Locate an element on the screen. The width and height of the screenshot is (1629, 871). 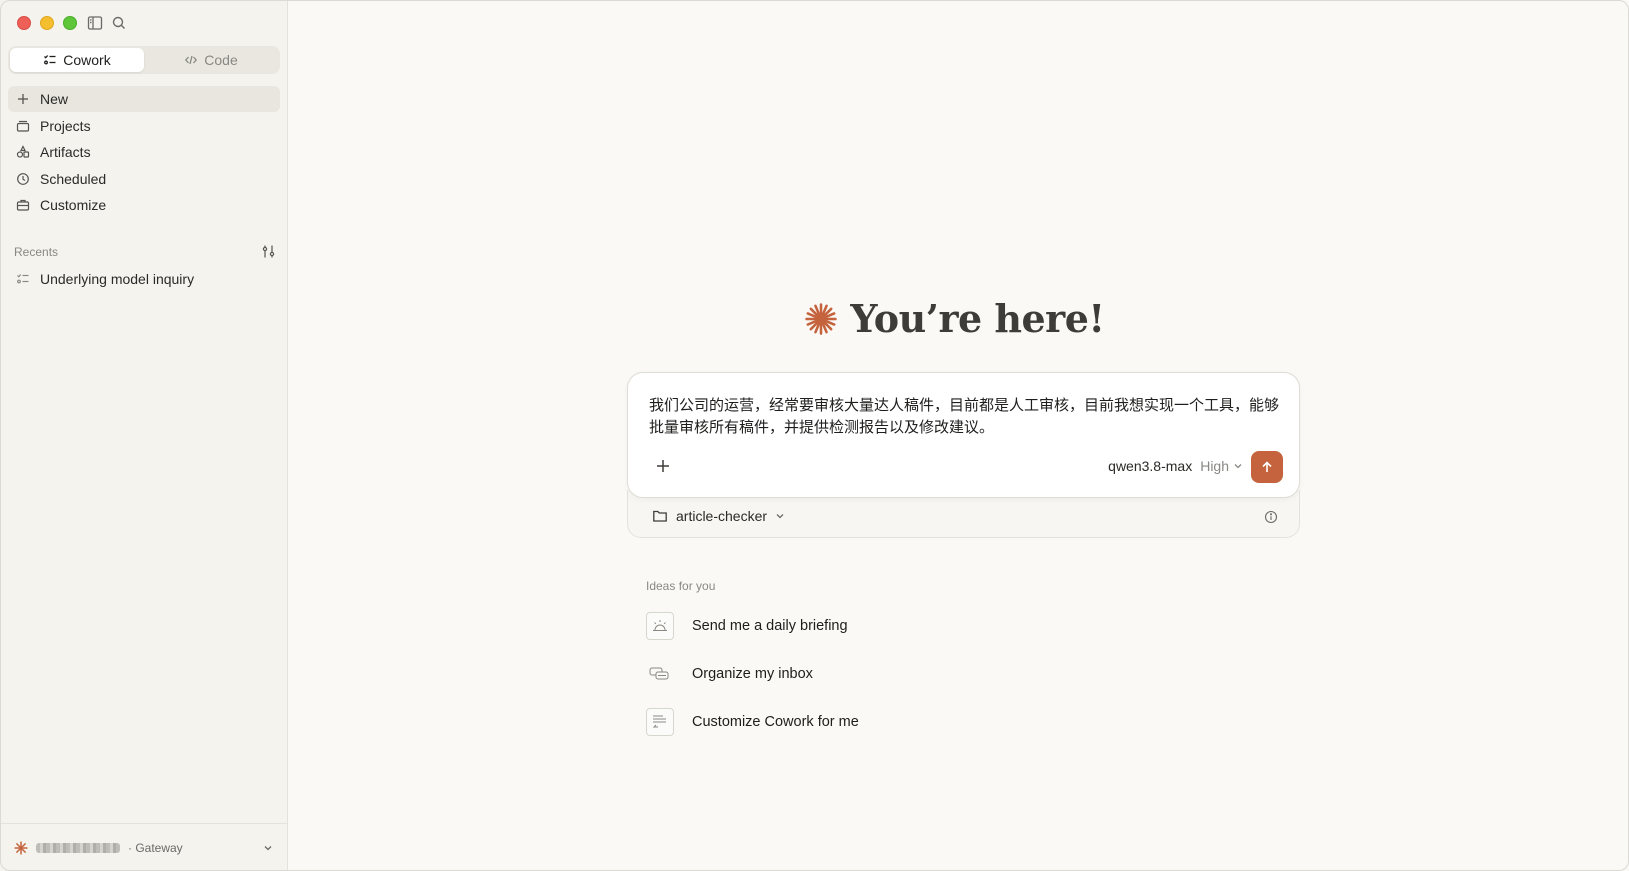
recent-item: Underlying model inquiry is located at coordinates (144, 279).